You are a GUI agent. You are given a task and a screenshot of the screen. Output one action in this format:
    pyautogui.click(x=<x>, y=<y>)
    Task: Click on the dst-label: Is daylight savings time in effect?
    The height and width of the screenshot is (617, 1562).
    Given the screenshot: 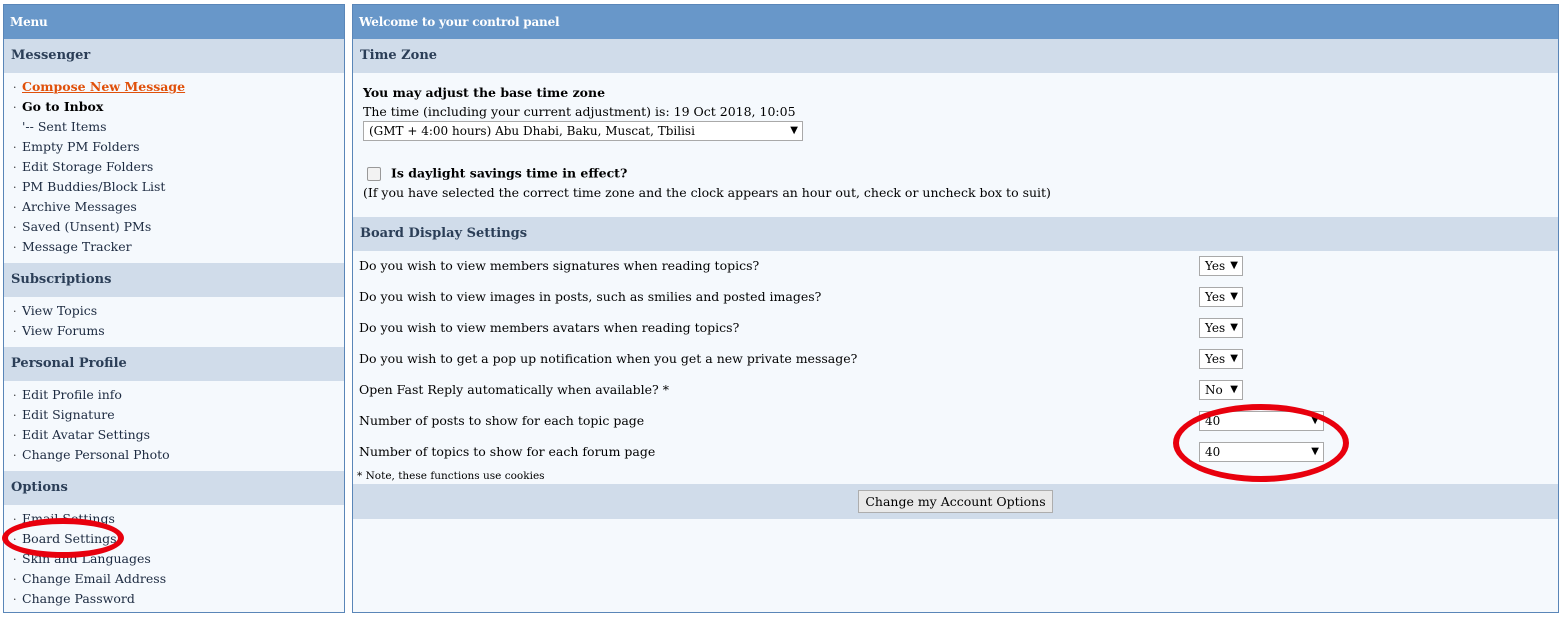 What is the action you would take?
    pyautogui.click(x=509, y=173)
    